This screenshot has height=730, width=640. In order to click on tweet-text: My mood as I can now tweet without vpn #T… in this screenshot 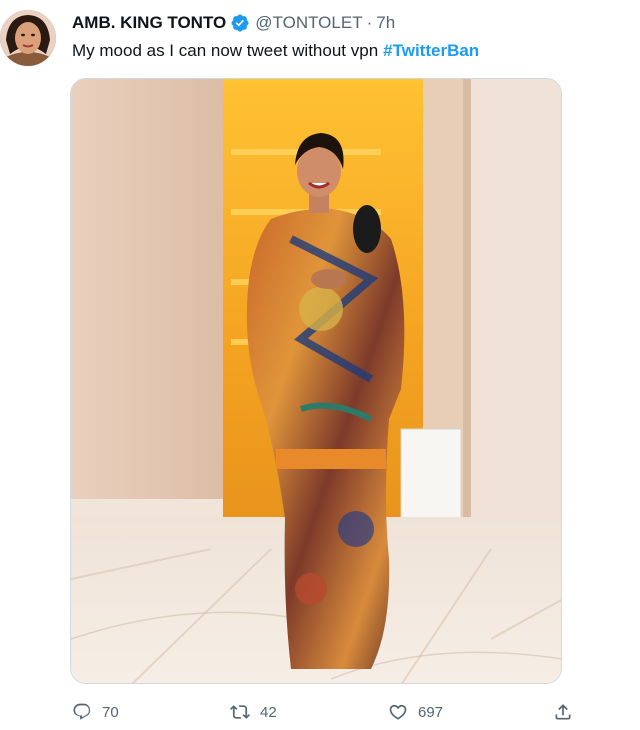, I will do `click(275, 51)`.